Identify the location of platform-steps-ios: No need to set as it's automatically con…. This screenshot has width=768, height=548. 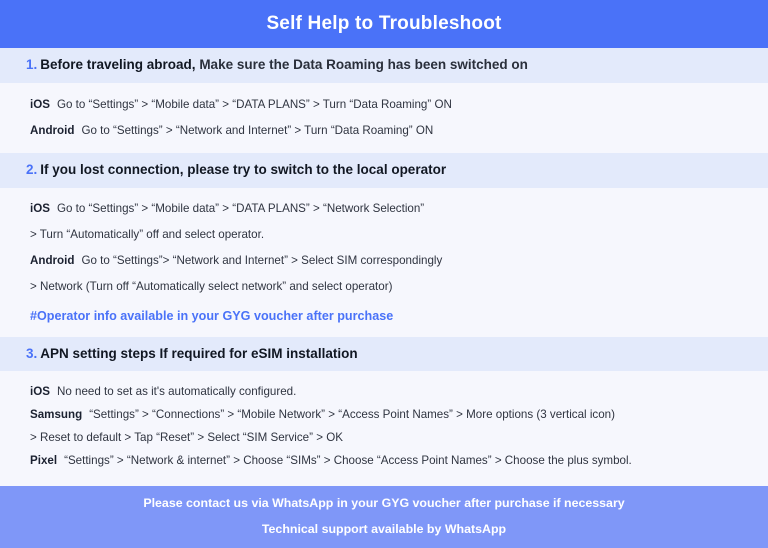
(176, 392).